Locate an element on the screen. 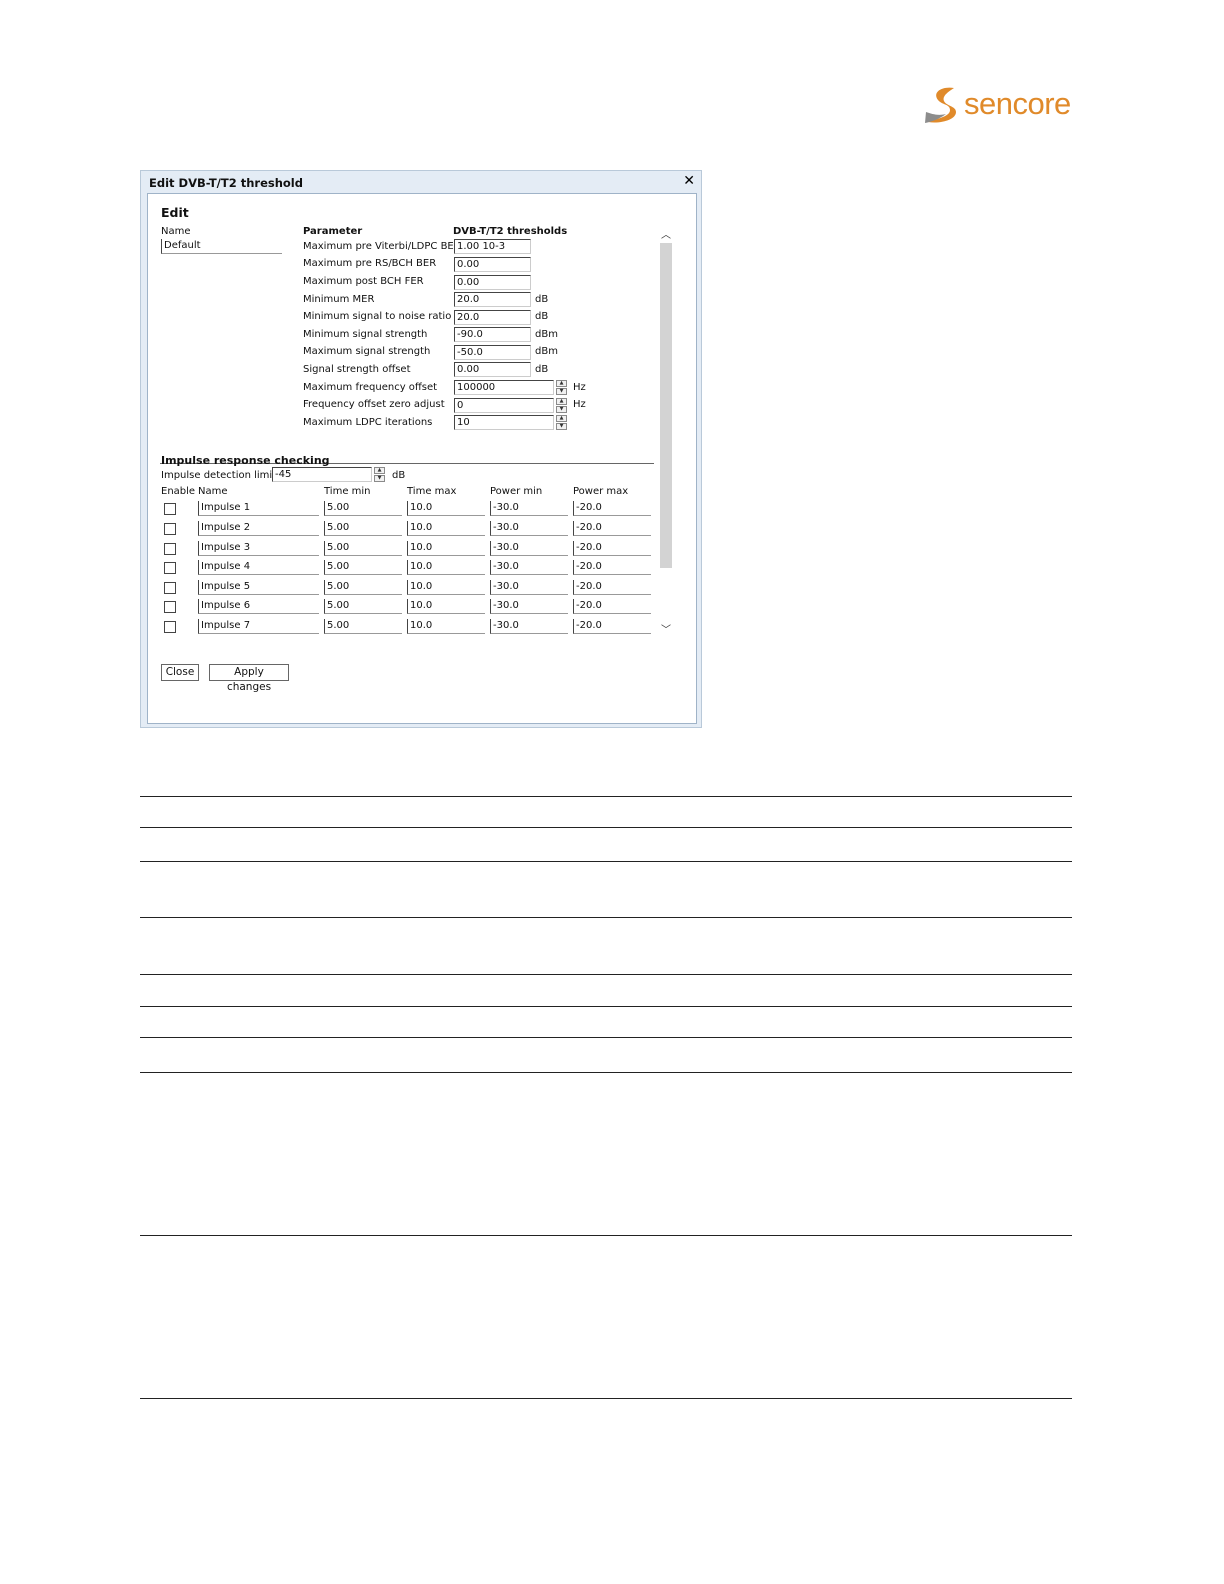 The width and height of the screenshot is (1224, 1584). impulse-limit-spinner: ▲ ▼ is located at coordinates (379, 474).